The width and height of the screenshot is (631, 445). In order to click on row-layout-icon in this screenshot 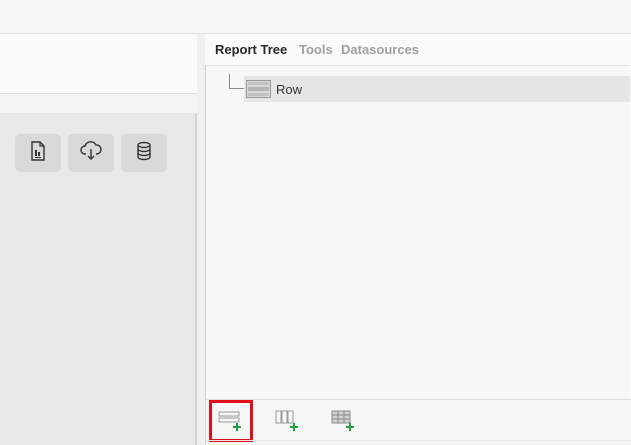, I will do `click(259, 91)`.